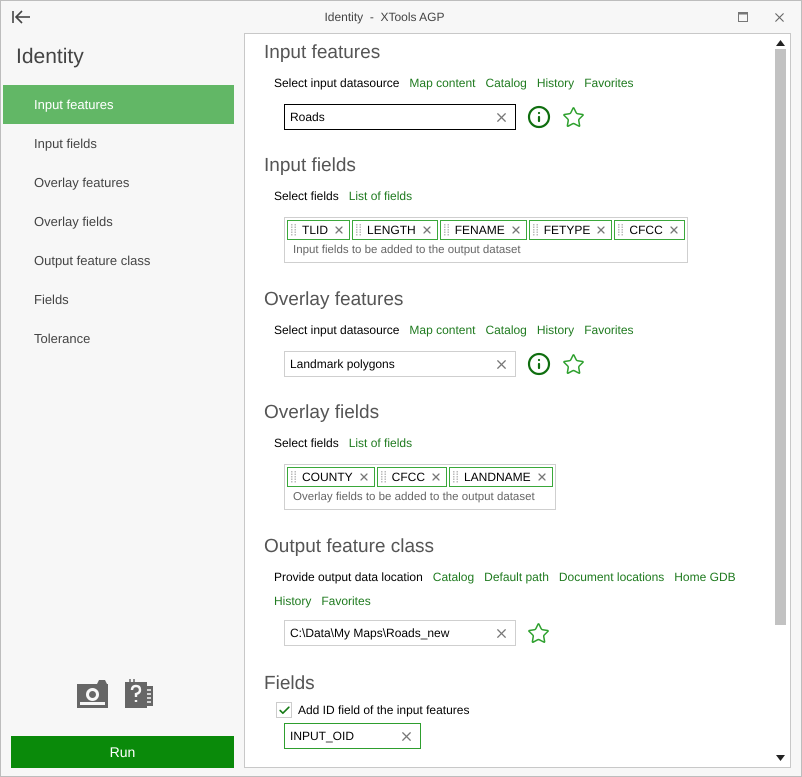  Describe the element at coordinates (118, 338) in the screenshot. I see `nav-item: Tolerance` at that location.